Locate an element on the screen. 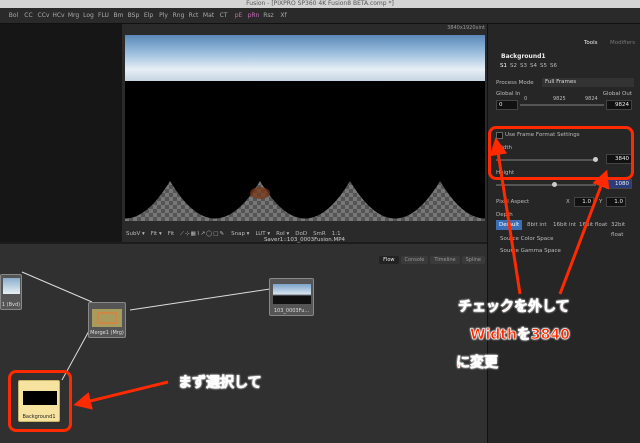 This screenshot has width=640, height=443. annotation-uncheck-line3: に変更 is located at coordinates (477, 363).